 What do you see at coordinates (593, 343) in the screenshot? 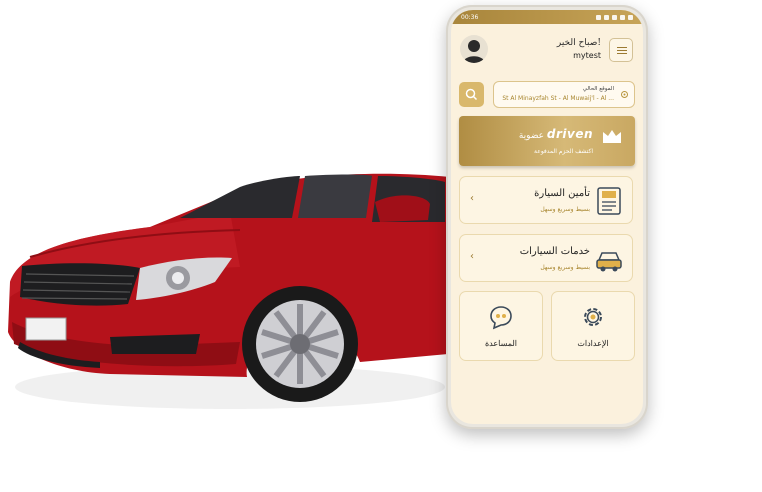
I see `settings-label: الإعدادات` at bounding box center [593, 343].